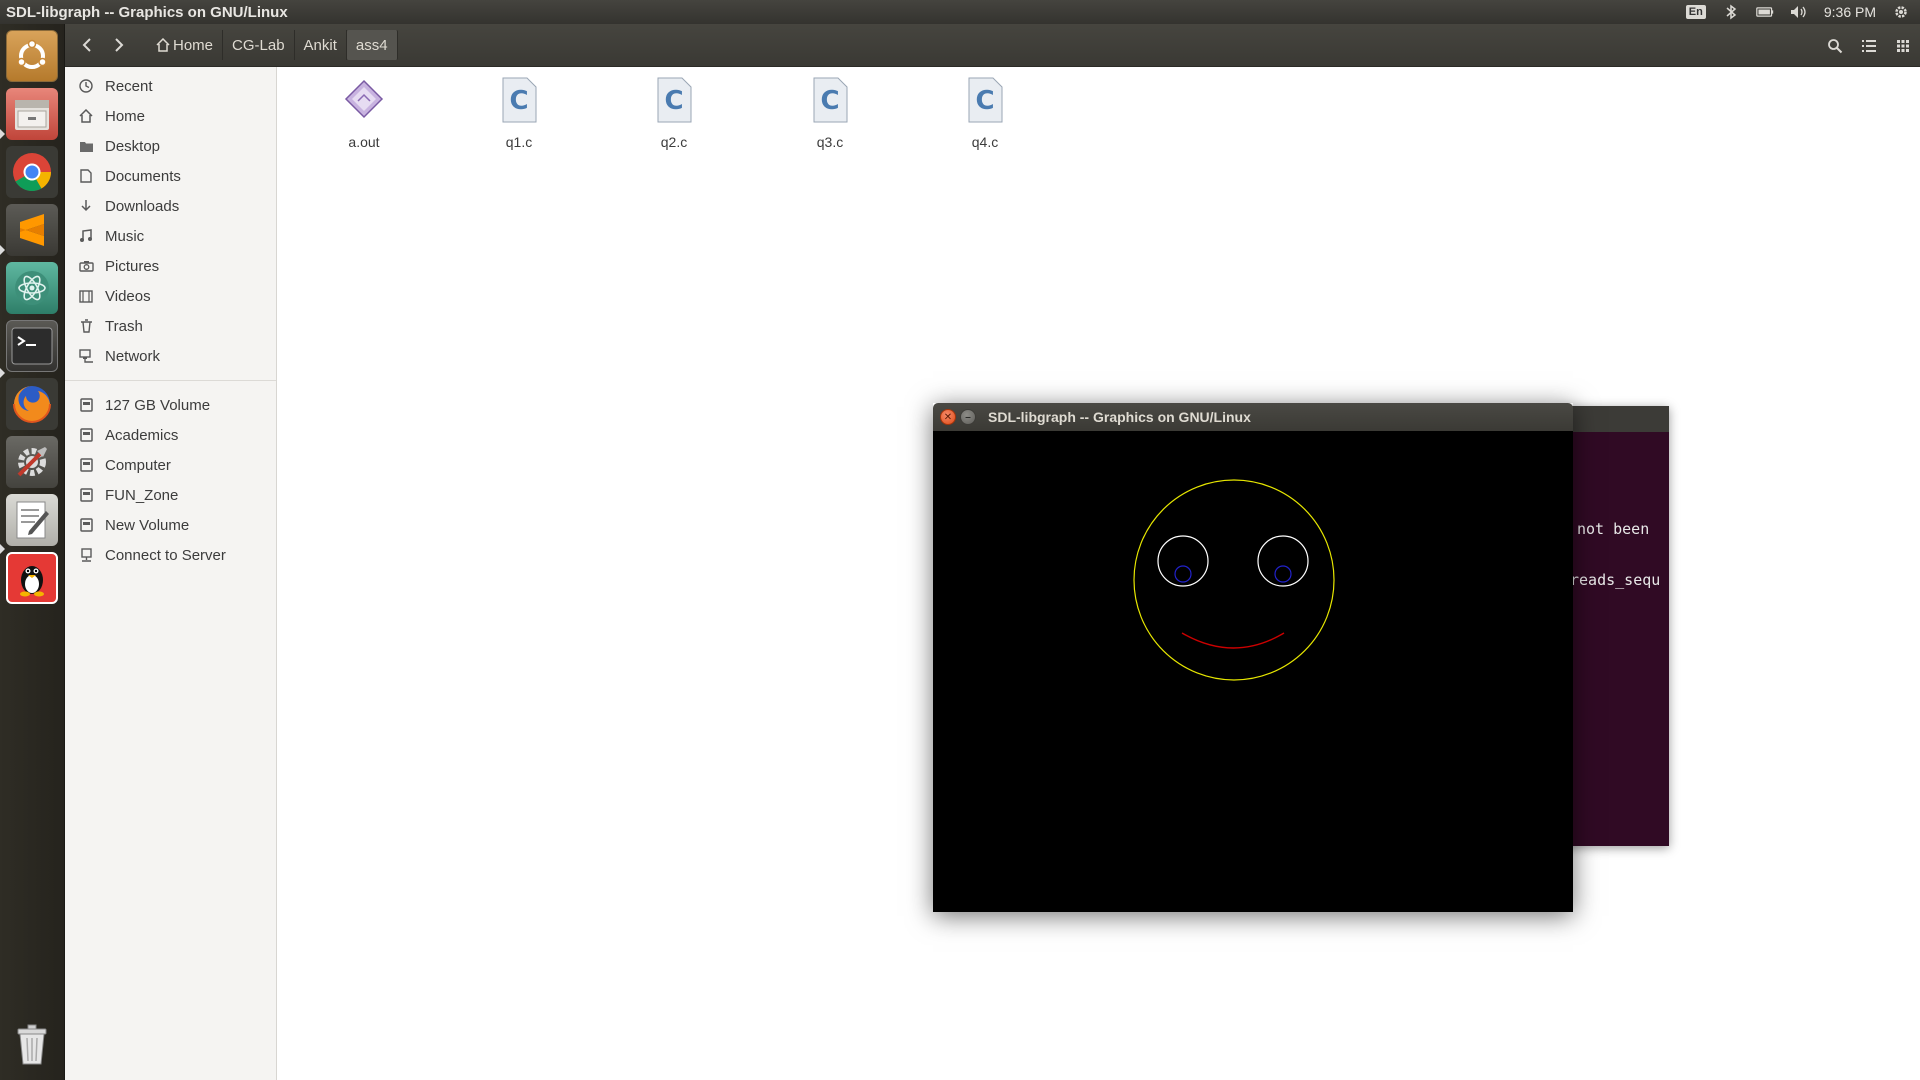  Describe the element at coordinates (674, 142) in the screenshot. I see `file-name: q2.c` at that location.